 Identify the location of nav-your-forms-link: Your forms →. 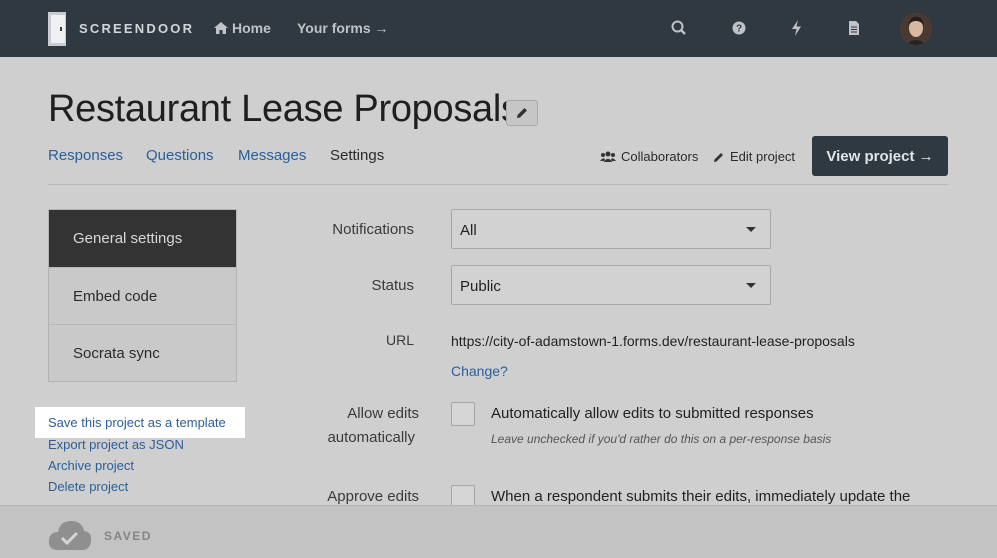
(343, 28).